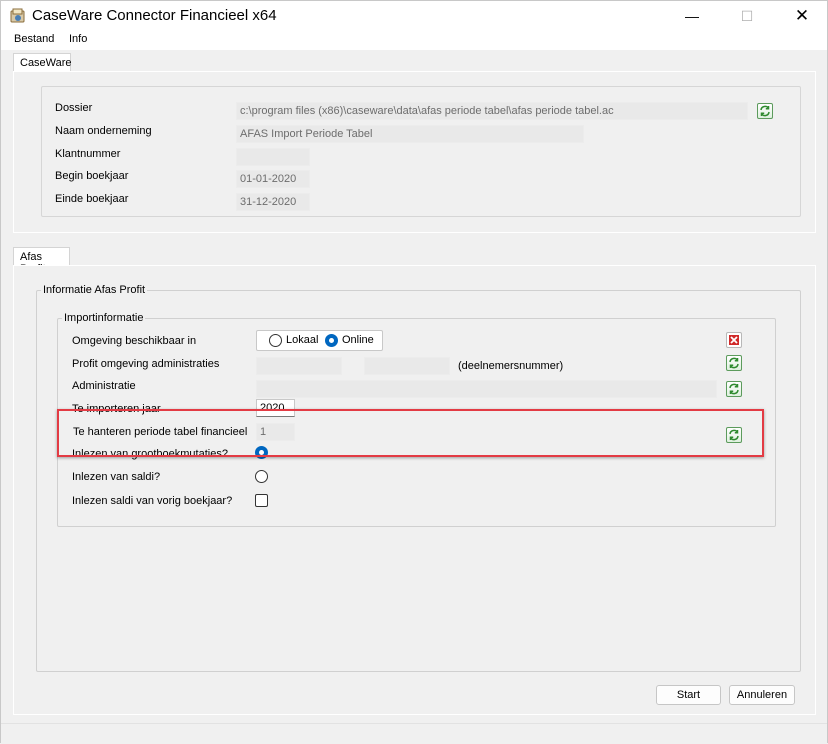 Image resolution: width=828 pixels, height=744 pixels. I want to click on saldi-label: Inlezen van saldi?, so click(116, 477).